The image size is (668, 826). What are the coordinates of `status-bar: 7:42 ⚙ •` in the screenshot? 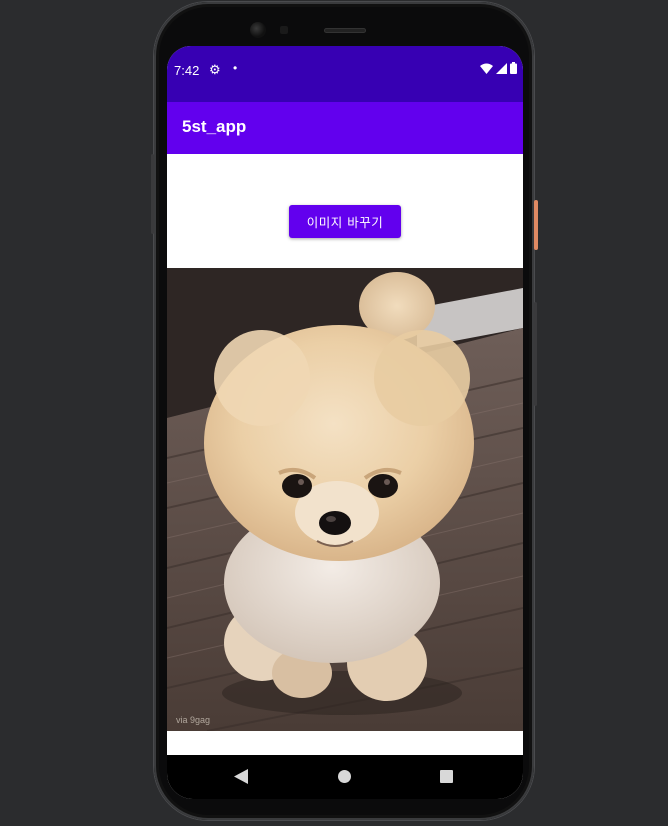 It's located at (345, 74).